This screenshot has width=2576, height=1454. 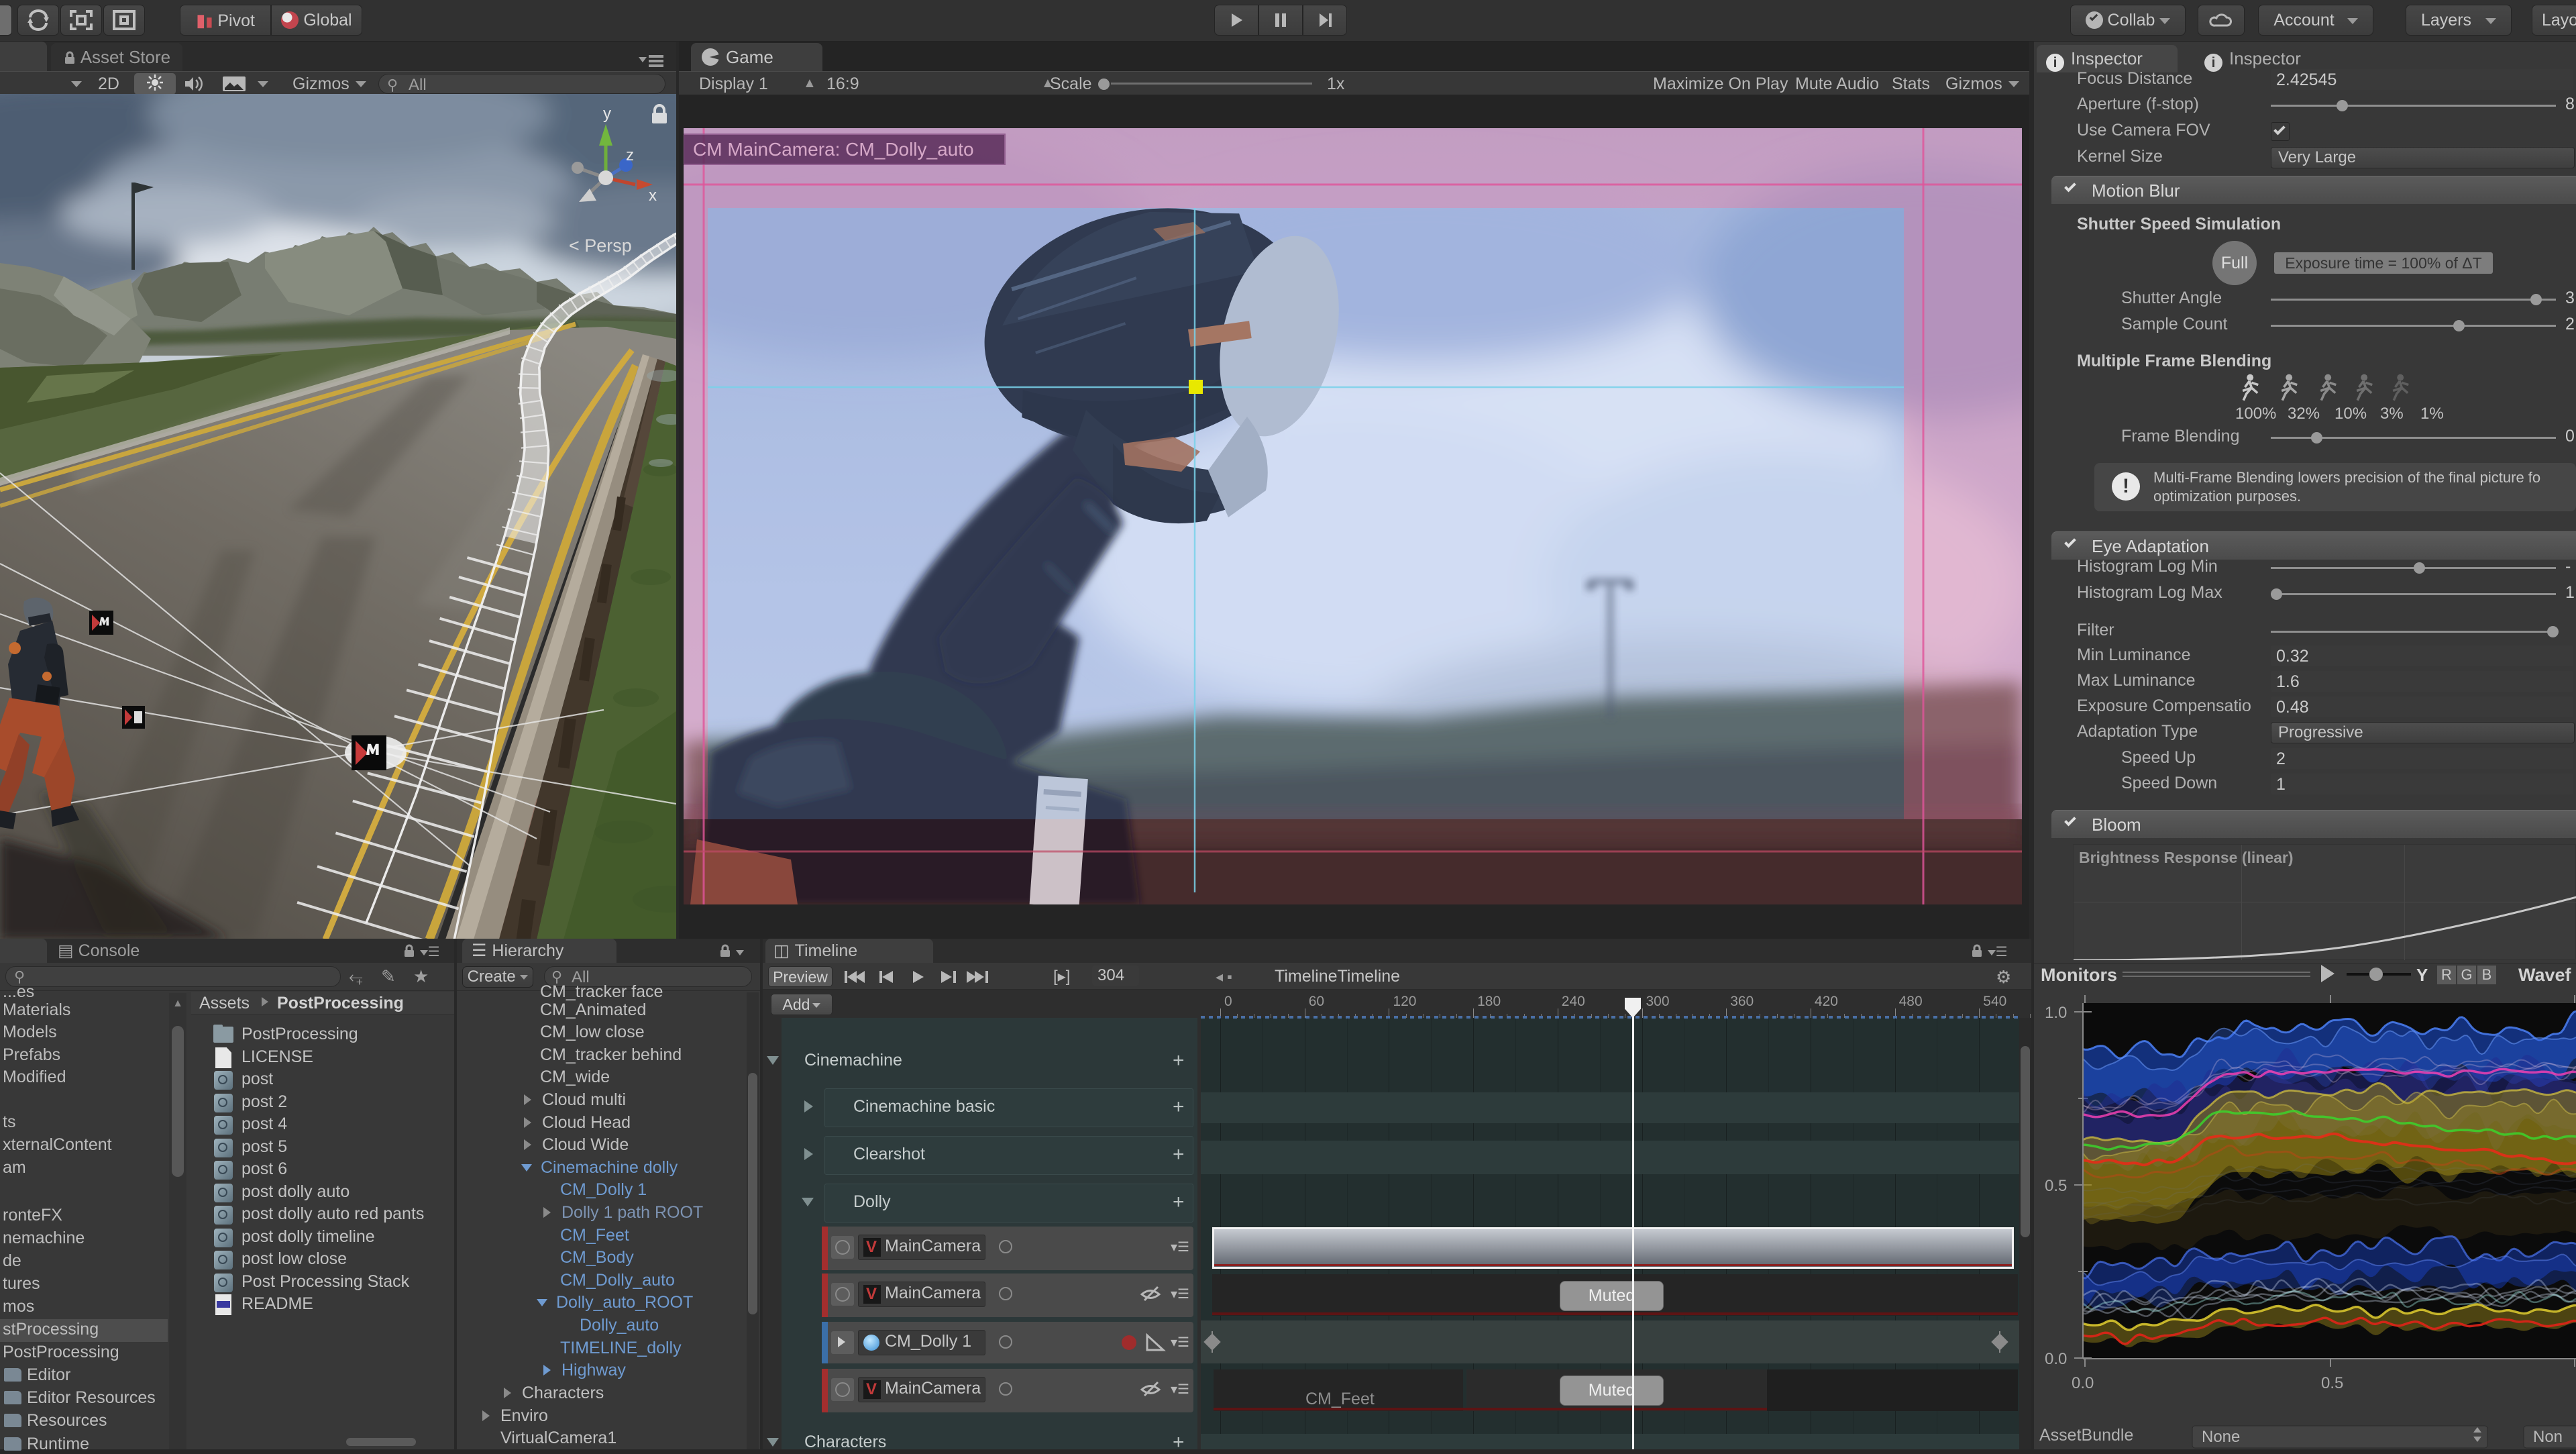 I want to click on svg-text: None, so click(x=2221, y=1437).